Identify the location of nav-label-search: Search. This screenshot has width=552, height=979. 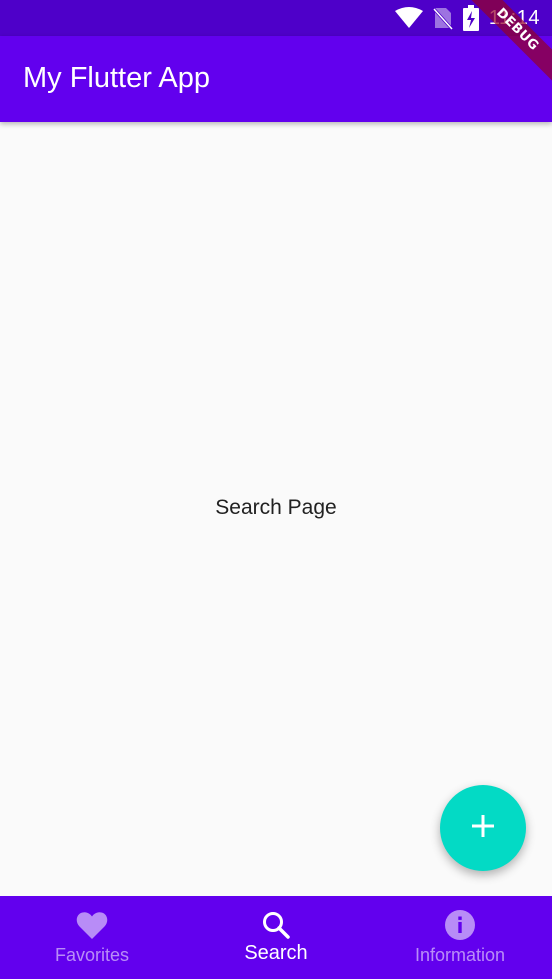
(276, 953).